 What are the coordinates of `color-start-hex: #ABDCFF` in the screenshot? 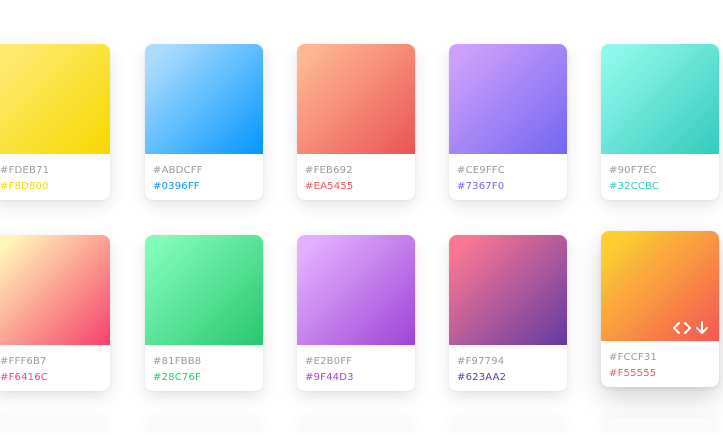 It's located at (178, 171).